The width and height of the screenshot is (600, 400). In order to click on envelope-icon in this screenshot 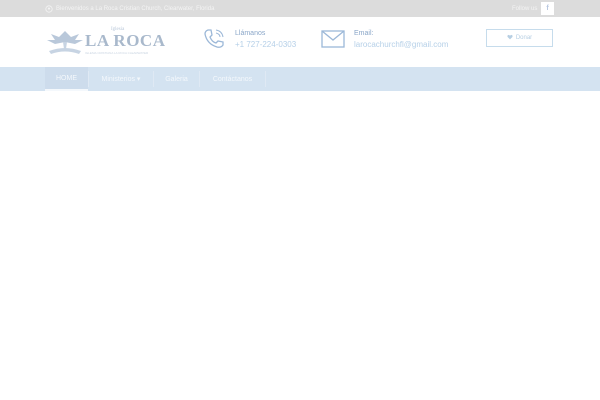, I will do `click(333, 39)`.